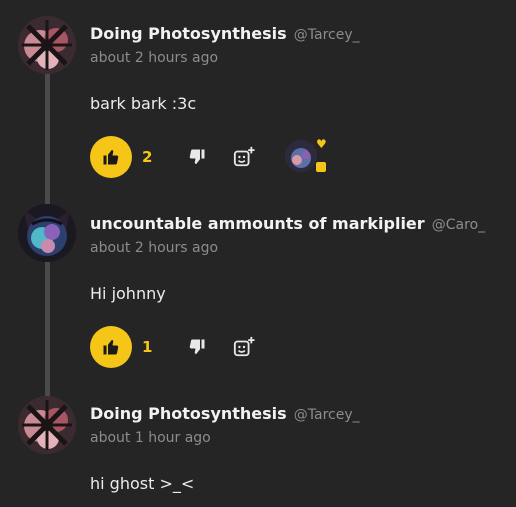 This screenshot has height=507, width=516. Describe the element at coordinates (147, 347) in the screenshot. I see `like-count: 1` at that location.